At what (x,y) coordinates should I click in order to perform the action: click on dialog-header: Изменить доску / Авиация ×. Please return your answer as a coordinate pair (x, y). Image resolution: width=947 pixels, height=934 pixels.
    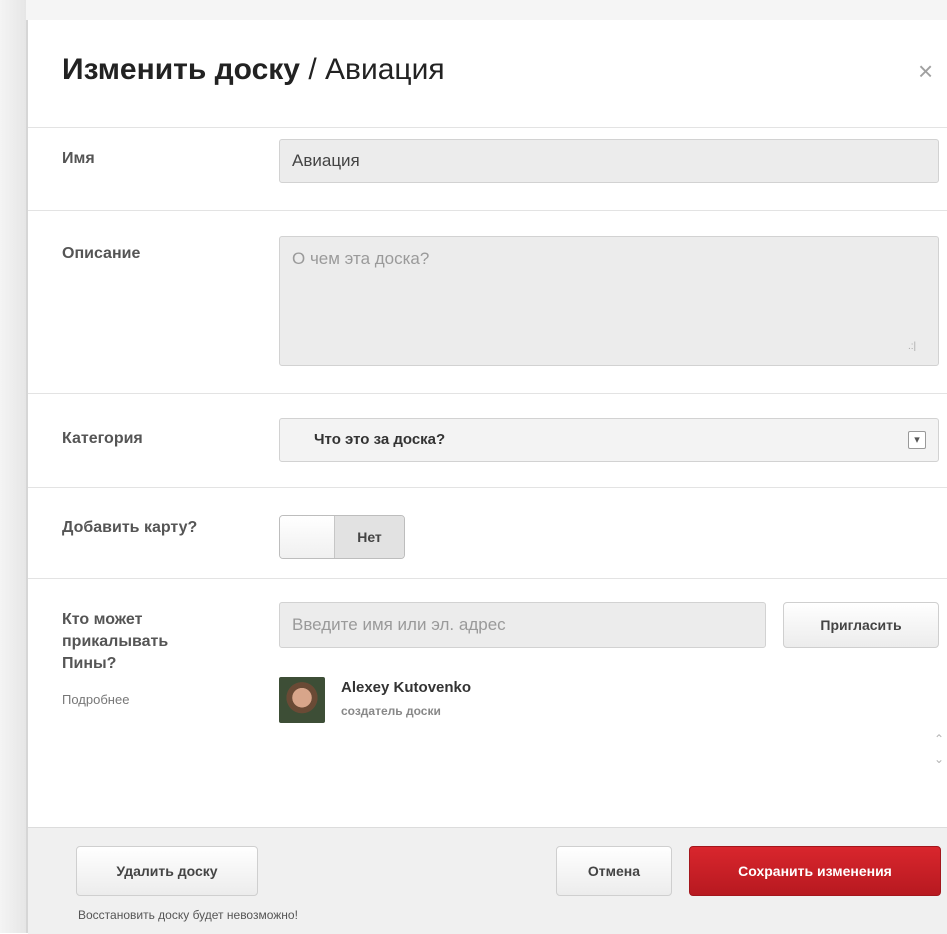
    Looking at the image, I should click on (487, 74).